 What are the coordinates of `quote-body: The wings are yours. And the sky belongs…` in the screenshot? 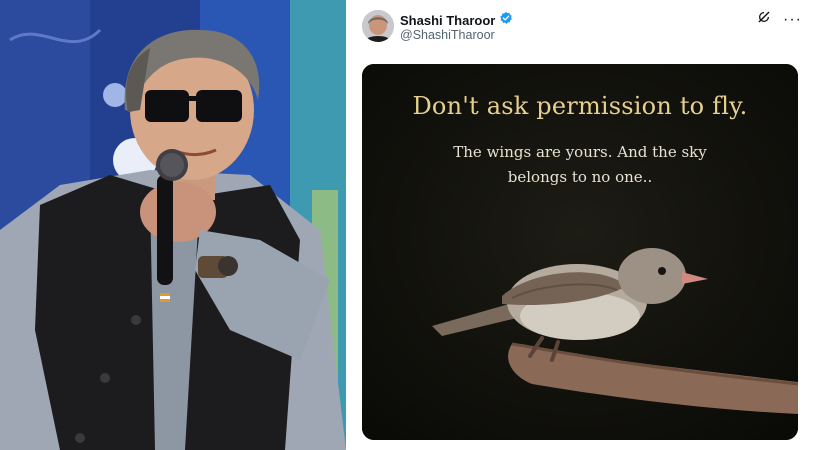 It's located at (580, 165).